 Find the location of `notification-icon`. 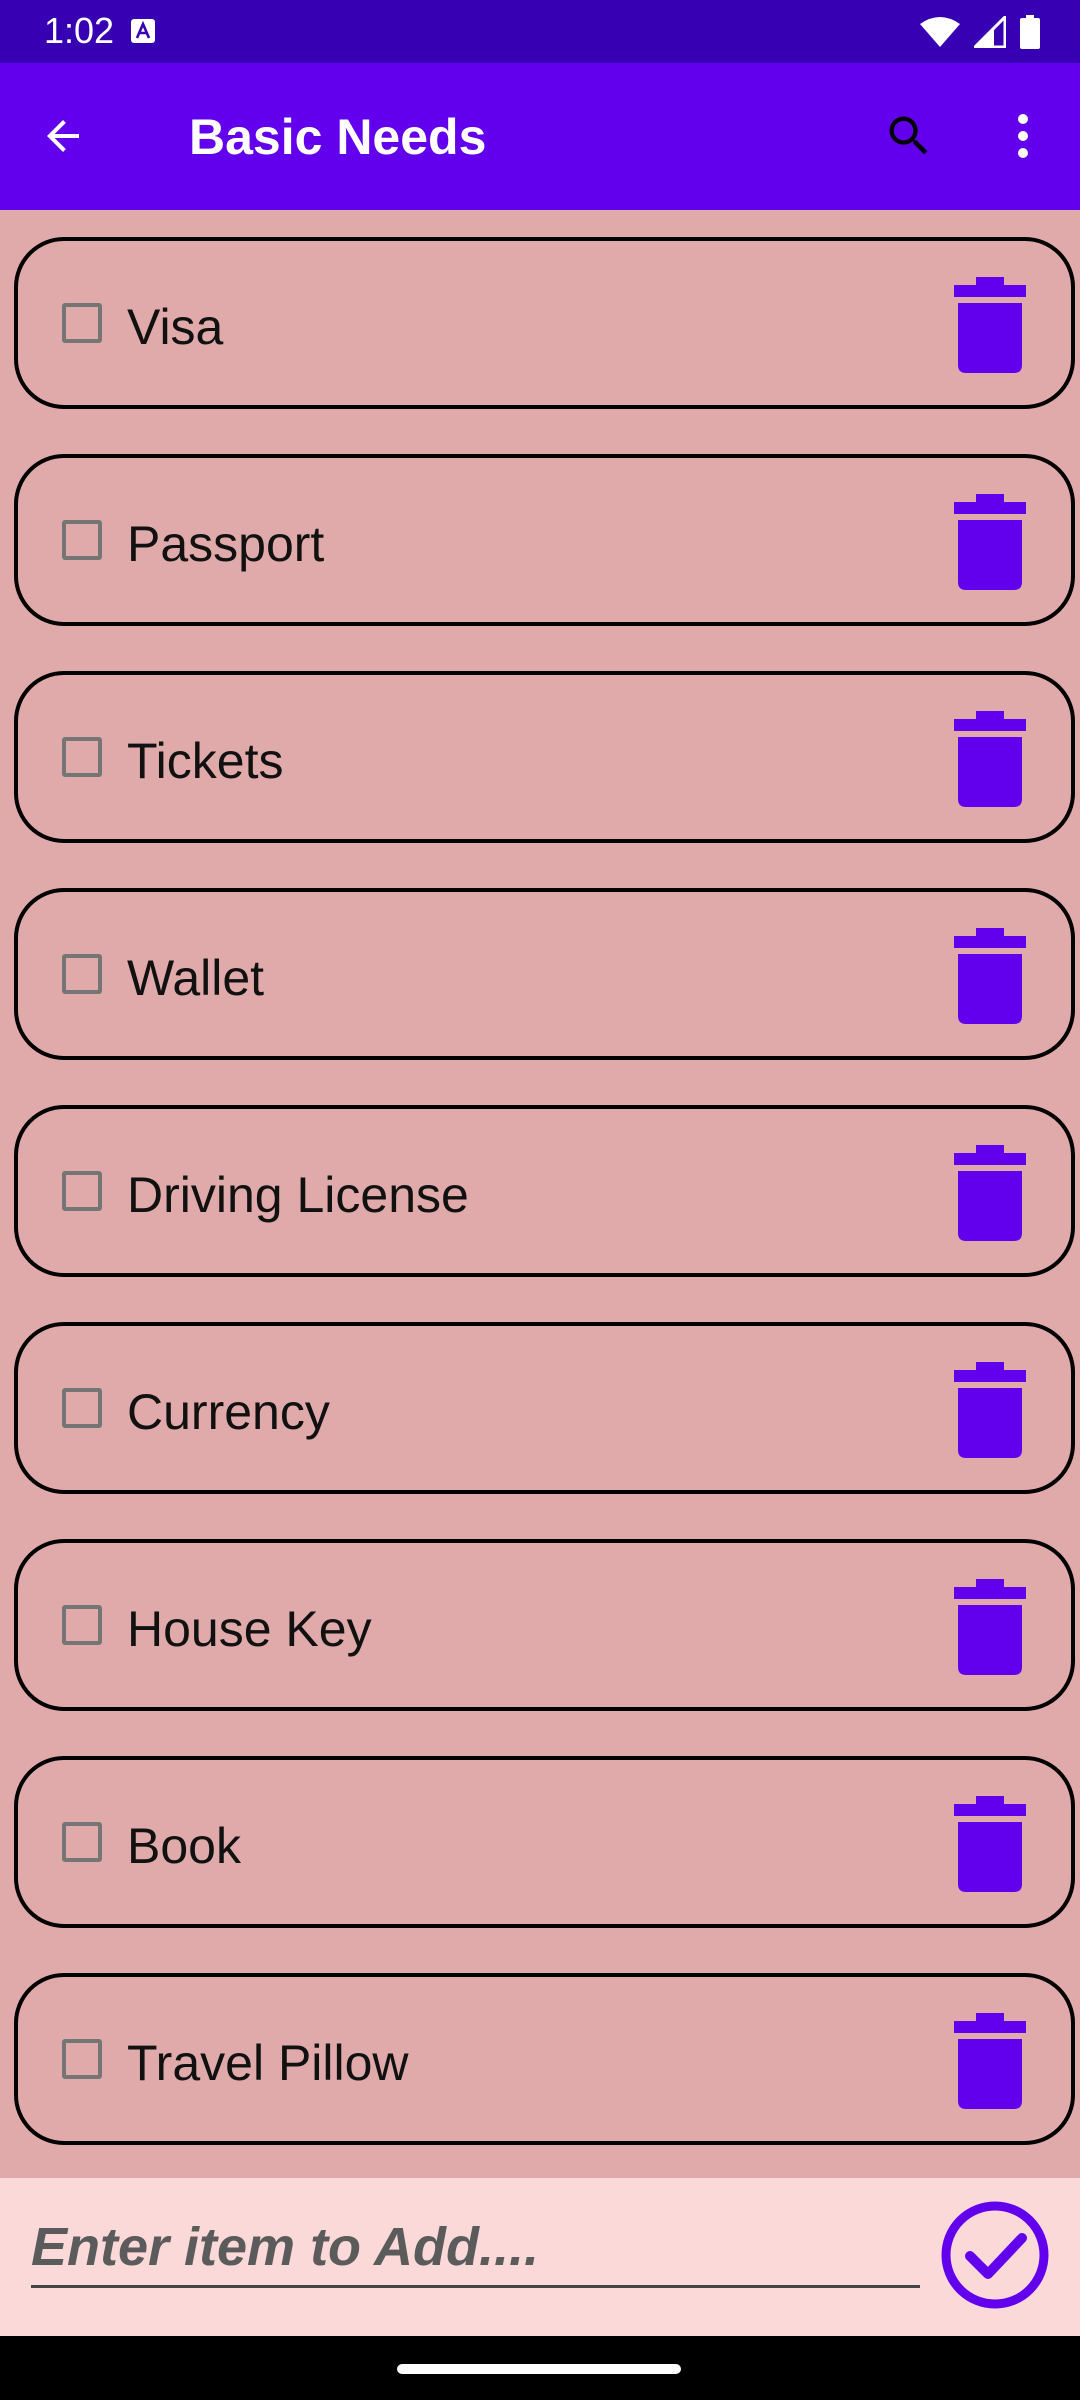

notification-icon is located at coordinates (143, 31).